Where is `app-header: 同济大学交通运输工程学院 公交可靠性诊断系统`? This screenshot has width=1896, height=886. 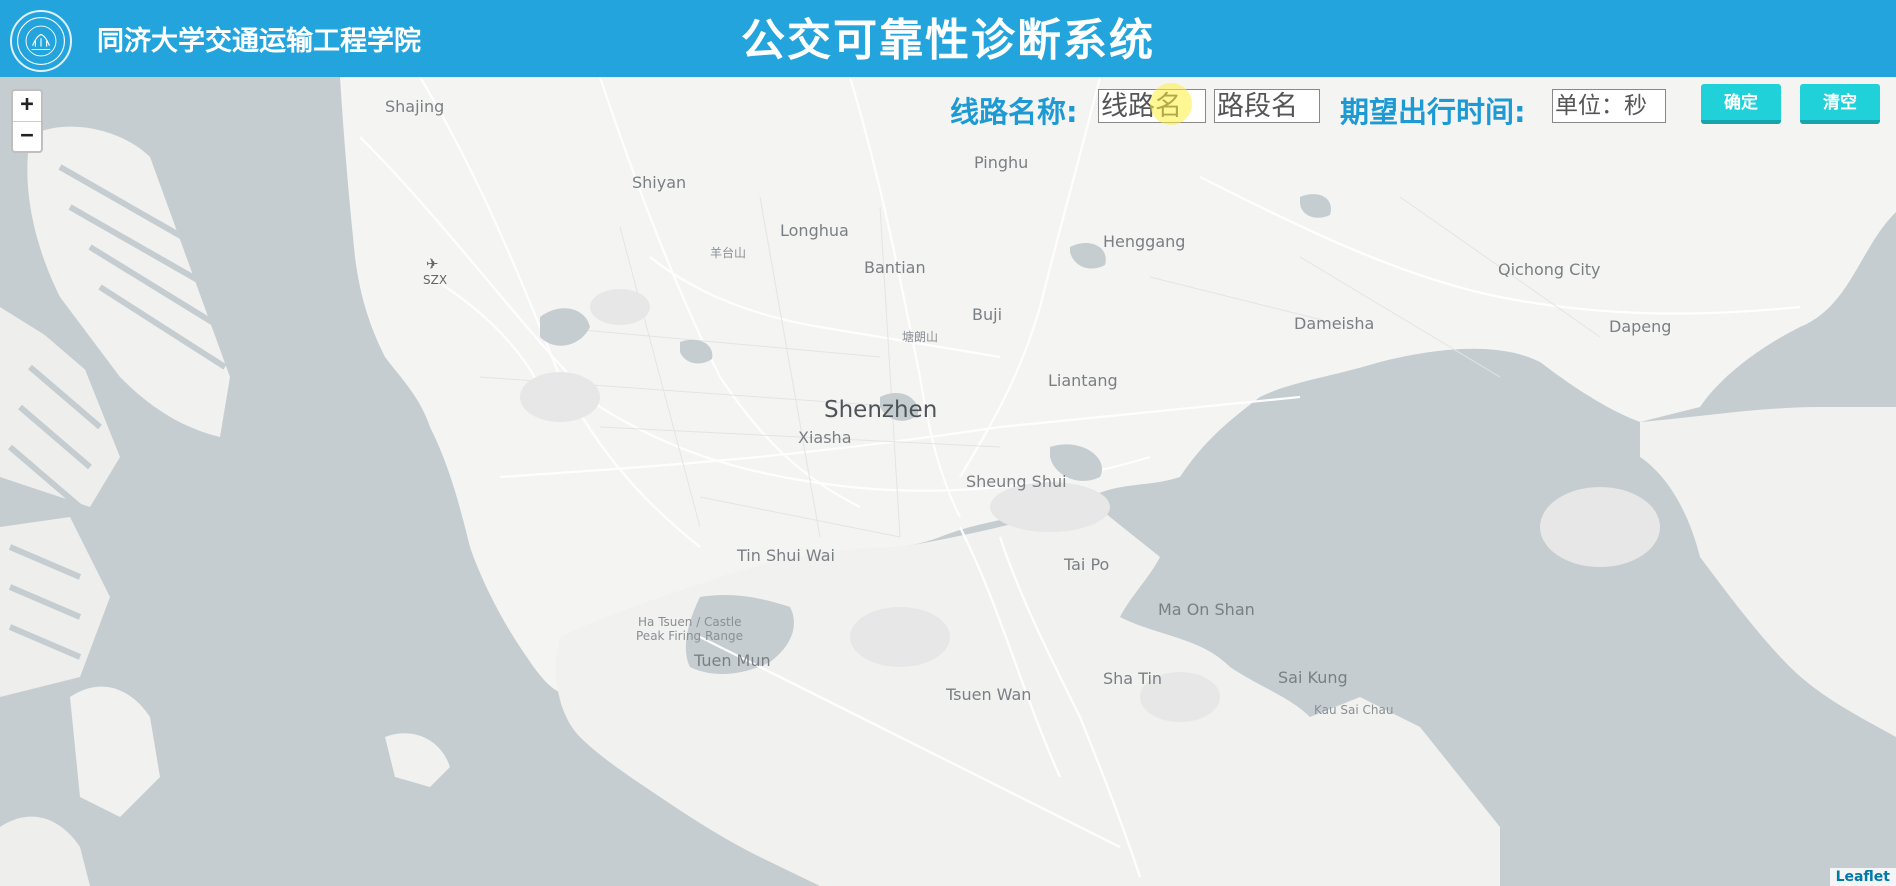 app-header: 同济大学交通运输工程学院 公交可靠性诊断系统 is located at coordinates (948, 38).